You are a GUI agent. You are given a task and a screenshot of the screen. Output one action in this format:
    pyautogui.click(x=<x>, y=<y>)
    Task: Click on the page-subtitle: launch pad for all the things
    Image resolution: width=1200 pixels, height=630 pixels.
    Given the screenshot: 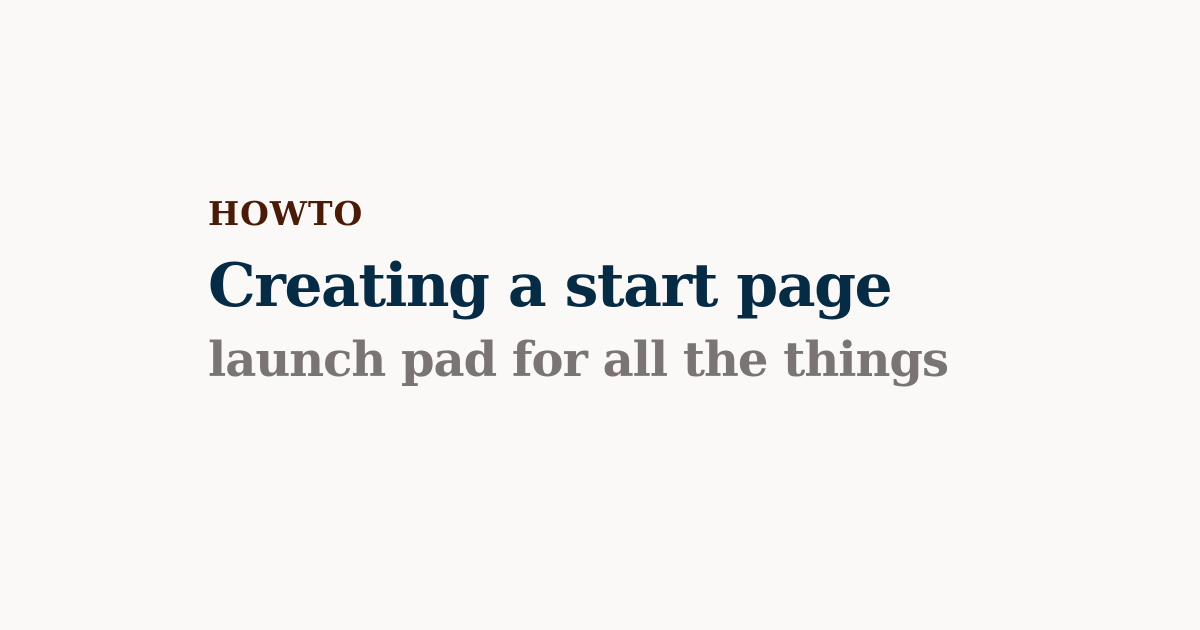 What is the action you would take?
    pyautogui.click(x=578, y=360)
    